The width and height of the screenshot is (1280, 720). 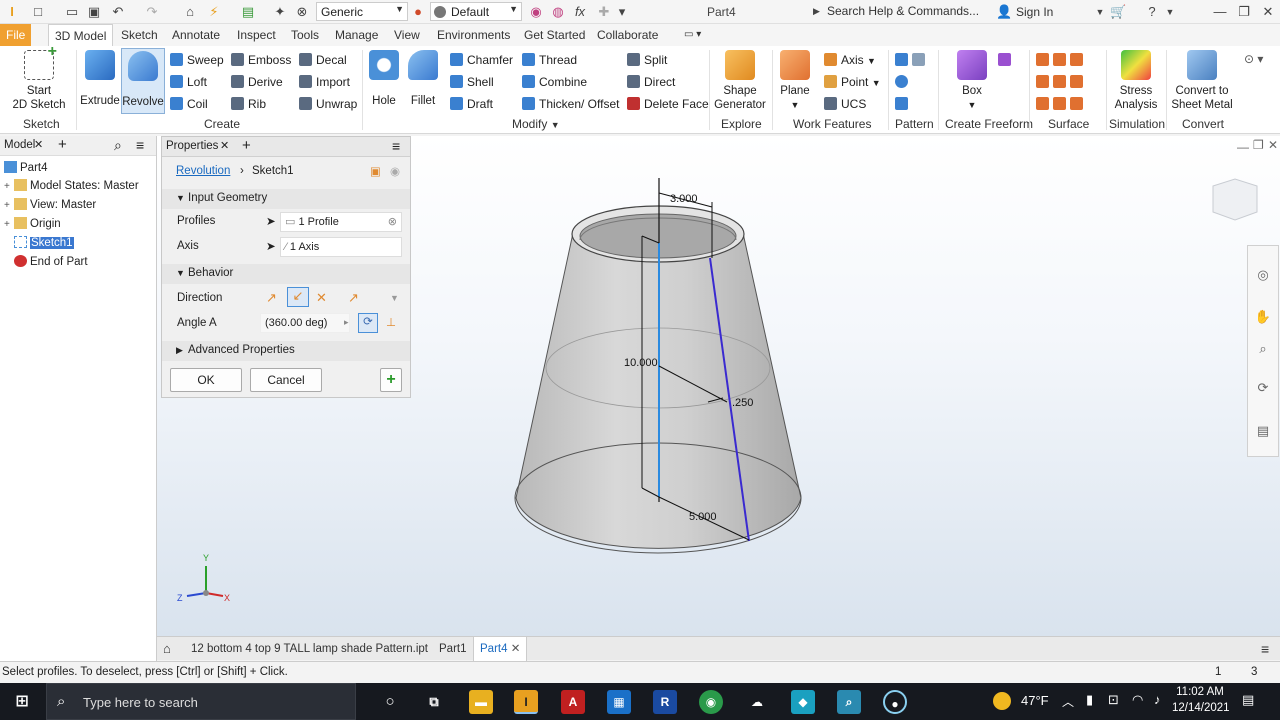 What do you see at coordinates (1263, 349) in the screenshot?
I see `zoom-icon: ⌕` at bounding box center [1263, 349].